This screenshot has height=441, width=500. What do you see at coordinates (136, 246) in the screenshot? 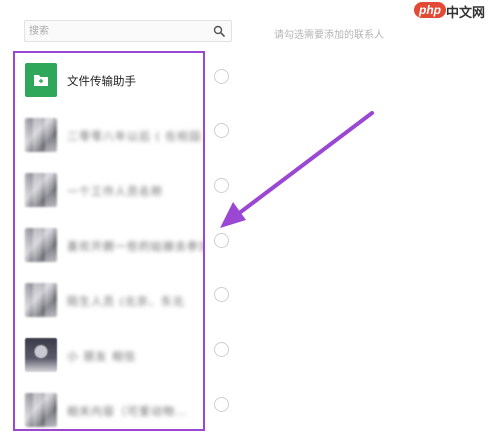
I see `contact-name: 喜欢开朗一些的姑娘去参加` at bounding box center [136, 246].